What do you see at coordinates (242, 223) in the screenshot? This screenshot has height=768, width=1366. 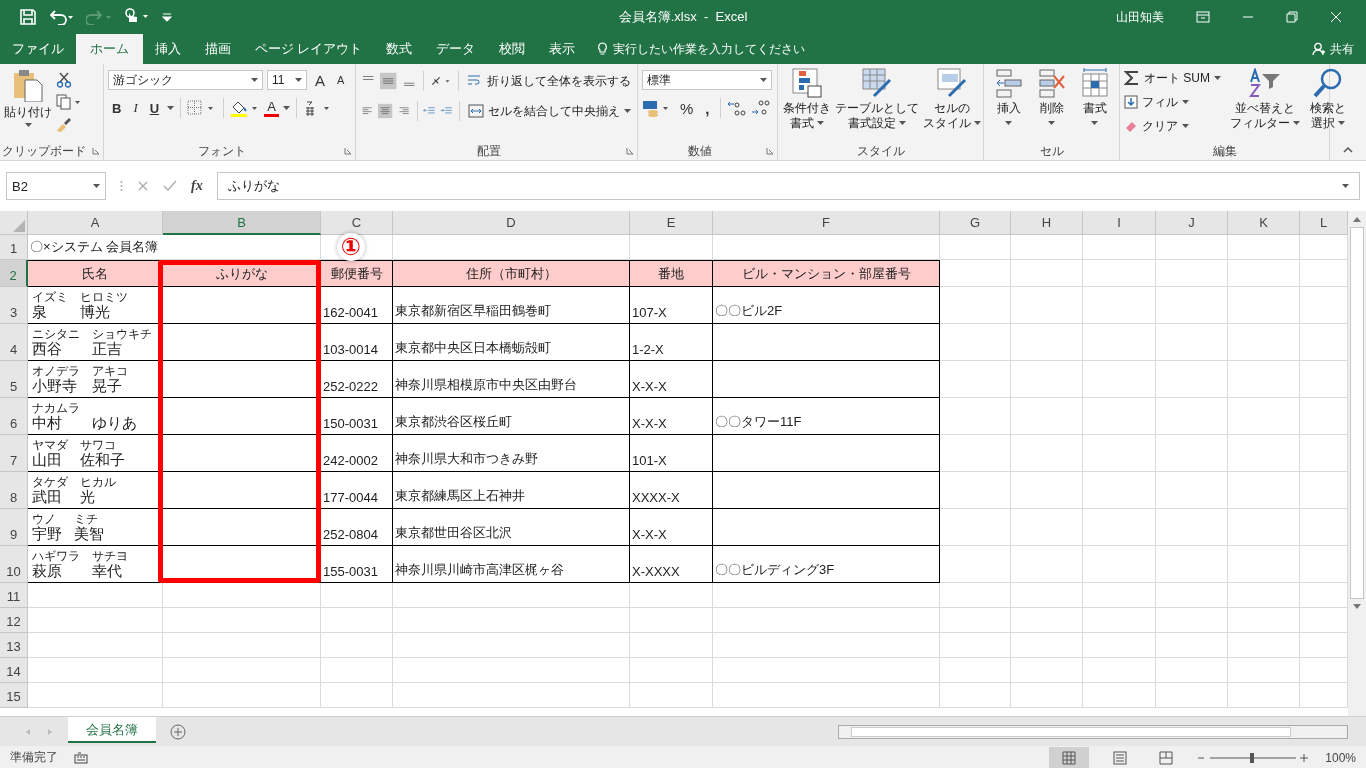 I see `column-header: B` at bounding box center [242, 223].